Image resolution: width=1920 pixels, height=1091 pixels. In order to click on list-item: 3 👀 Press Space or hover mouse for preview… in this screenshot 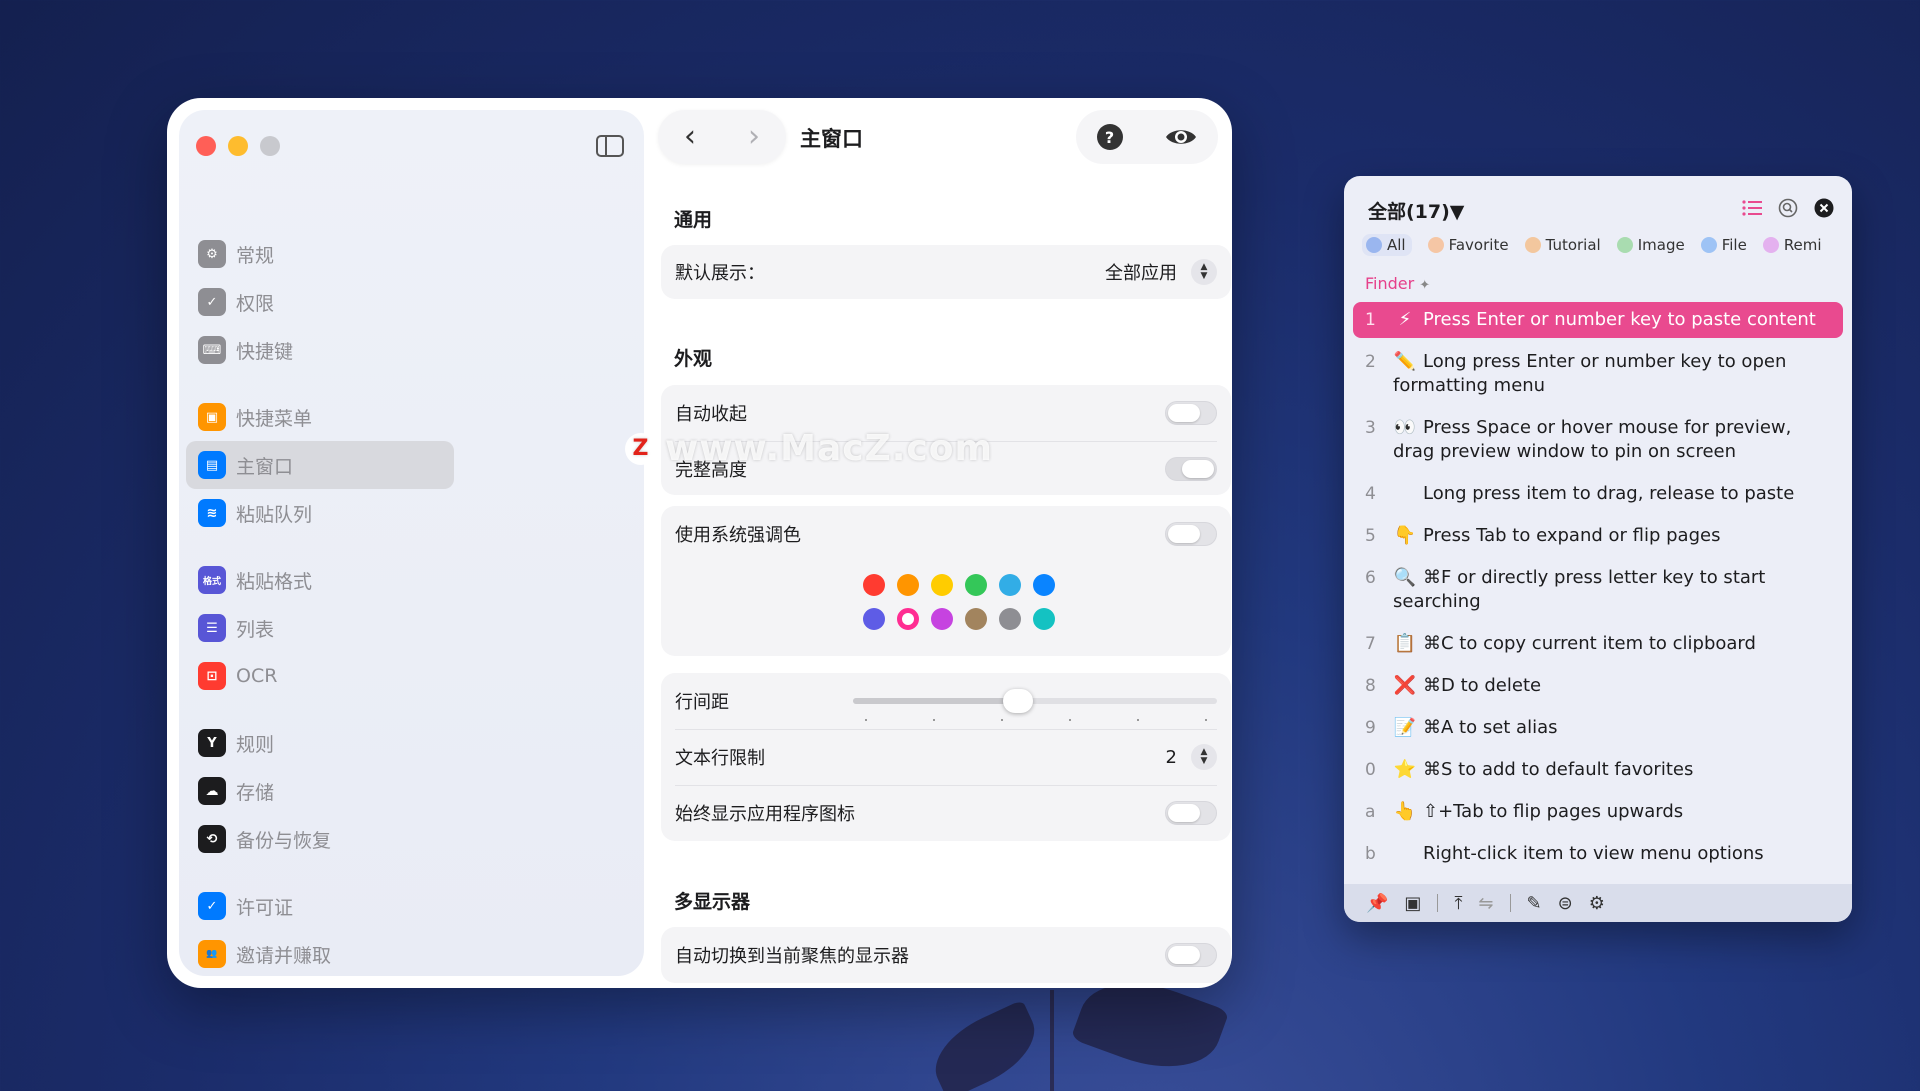, I will do `click(1598, 440)`.